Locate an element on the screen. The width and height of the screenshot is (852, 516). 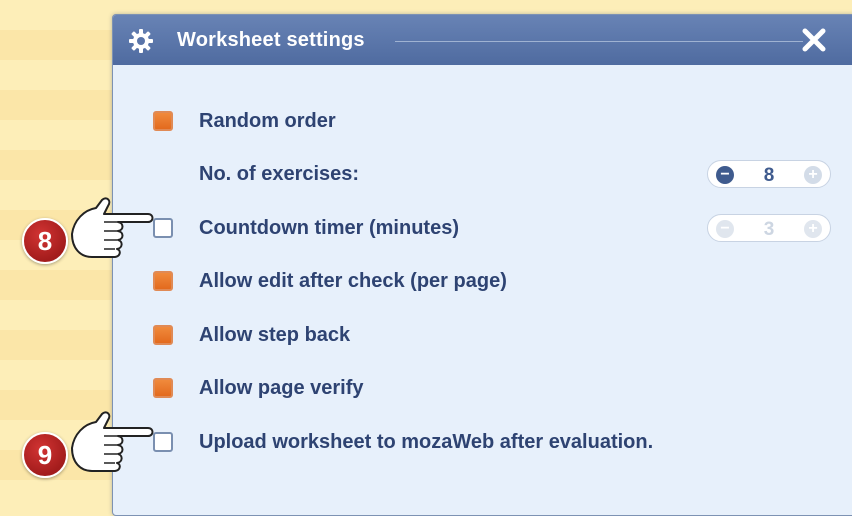
allow-page-verify-checkbox is located at coordinates (163, 388).